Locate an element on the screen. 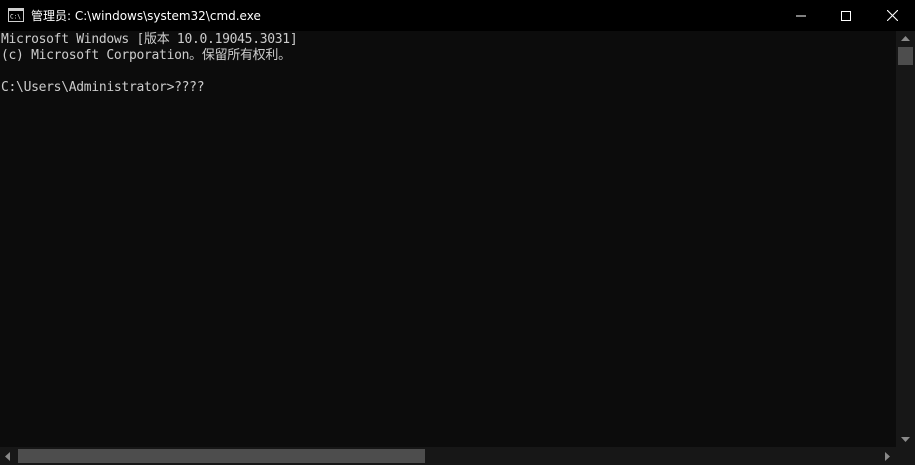 Image resolution: width=915 pixels, height=465 pixels. console-prompt-line: C:\Users\Administrator>???? is located at coordinates (103, 87).